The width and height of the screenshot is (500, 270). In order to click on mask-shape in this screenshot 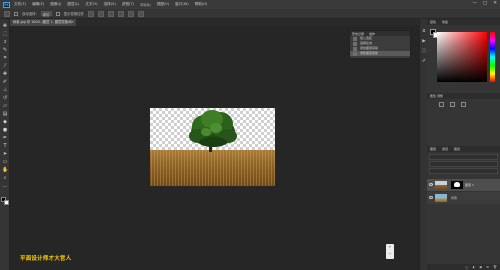, I will do `click(457, 184)`.